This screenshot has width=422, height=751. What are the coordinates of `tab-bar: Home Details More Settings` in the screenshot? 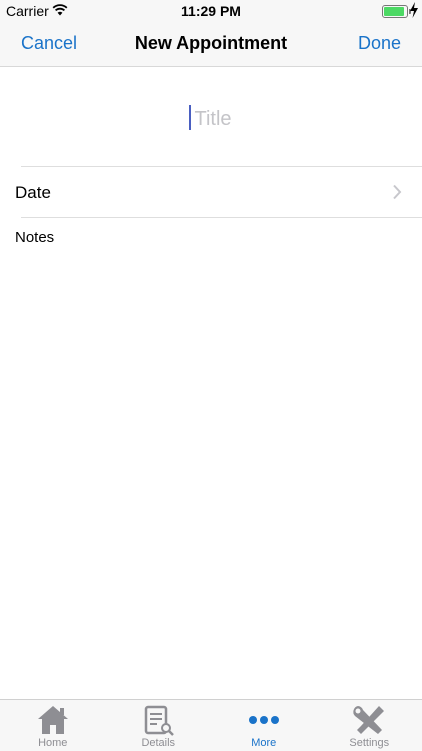 It's located at (211, 725).